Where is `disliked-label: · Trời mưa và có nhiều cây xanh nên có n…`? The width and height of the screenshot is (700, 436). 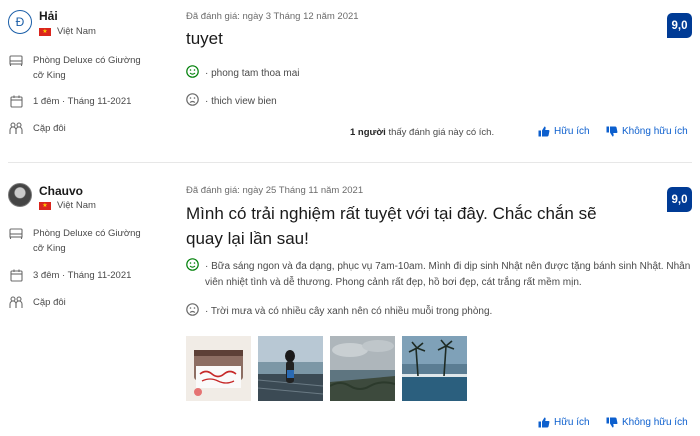 disliked-label: · Trời mưa và có nhiều cây xanh nên có n… is located at coordinates (349, 311).